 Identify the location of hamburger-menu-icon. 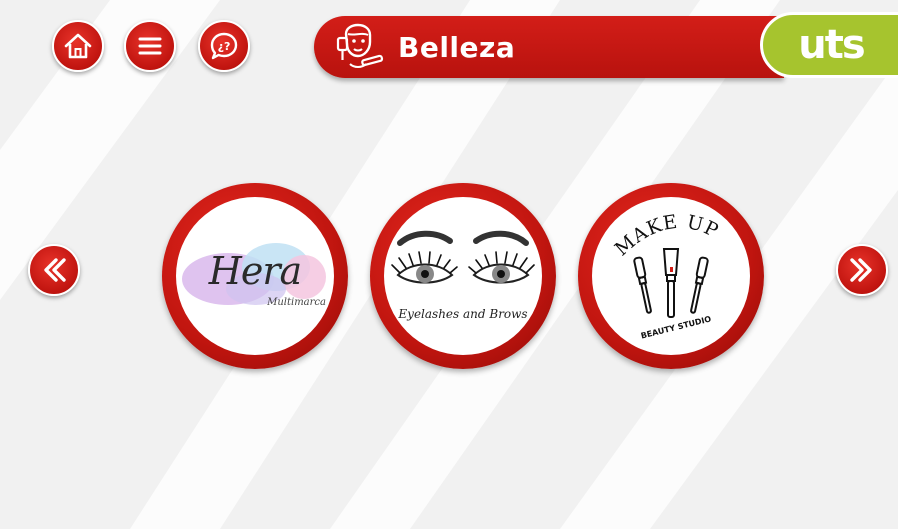
(150, 46).